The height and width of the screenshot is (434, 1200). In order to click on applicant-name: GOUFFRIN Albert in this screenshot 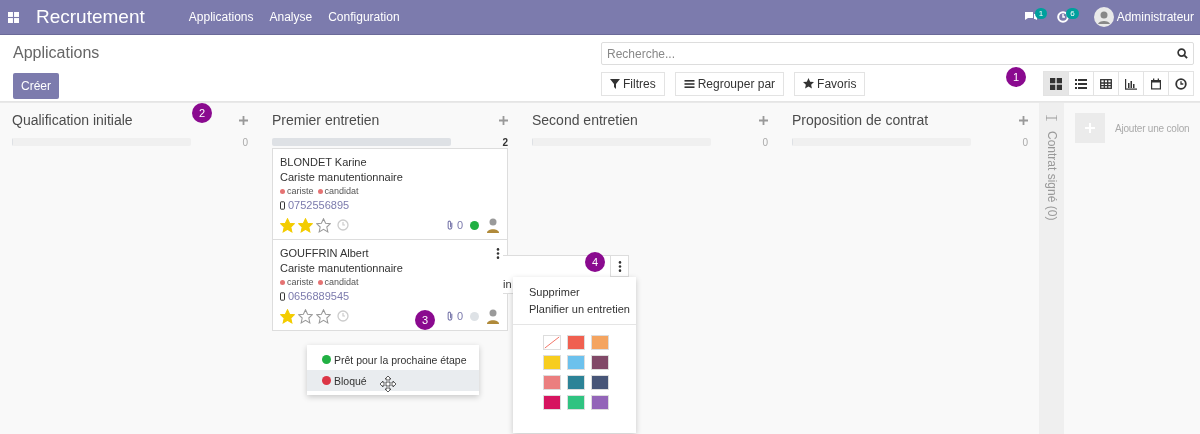, I will do `click(324, 253)`.